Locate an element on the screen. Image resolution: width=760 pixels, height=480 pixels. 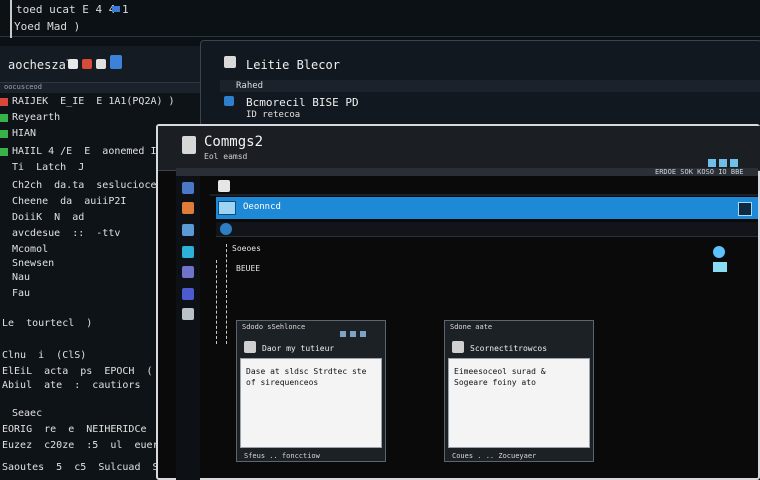
dialog-heading: Scornectitrowcos is located at coordinates (509, 348).